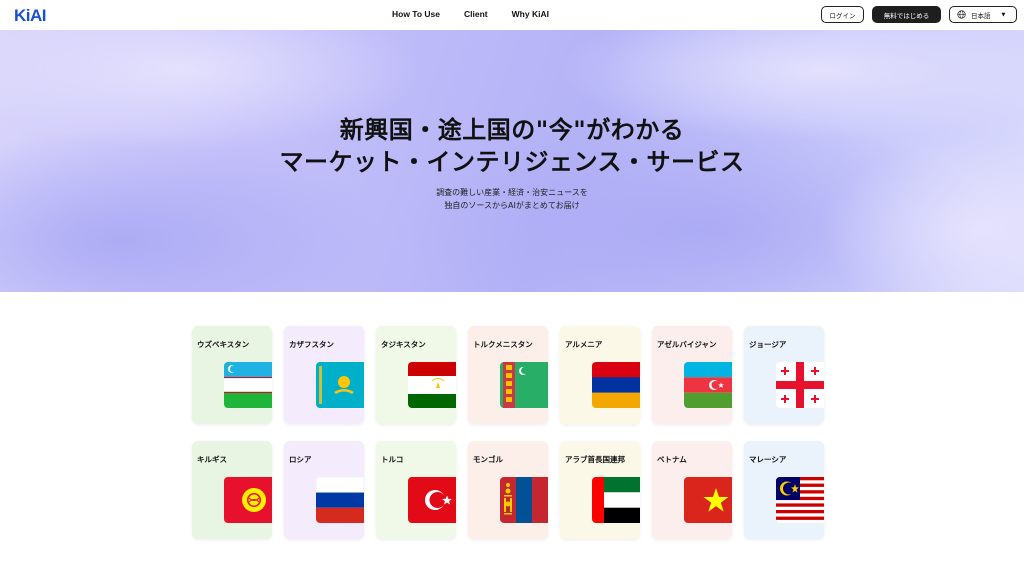  Describe the element at coordinates (503, 344) in the screenshot. I see `country-name: トルクメニスタン` at that location.